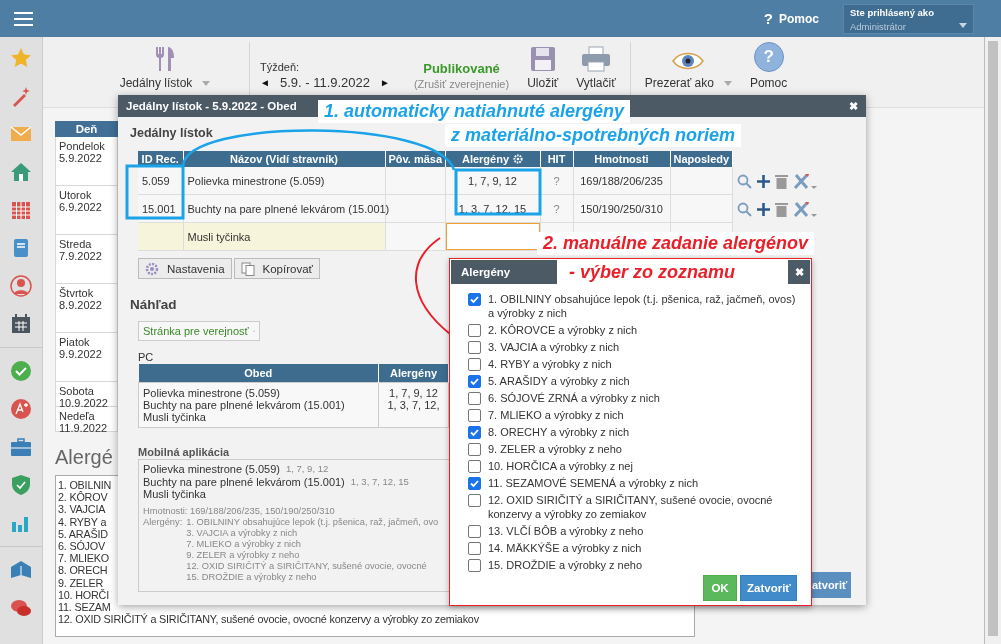 Image resolution: width=1001 pixels, height=644 pixels. What do you see at coordinates (21, 172) in the screenshot?
I see `house-icon` at bounding box center [21, 172].